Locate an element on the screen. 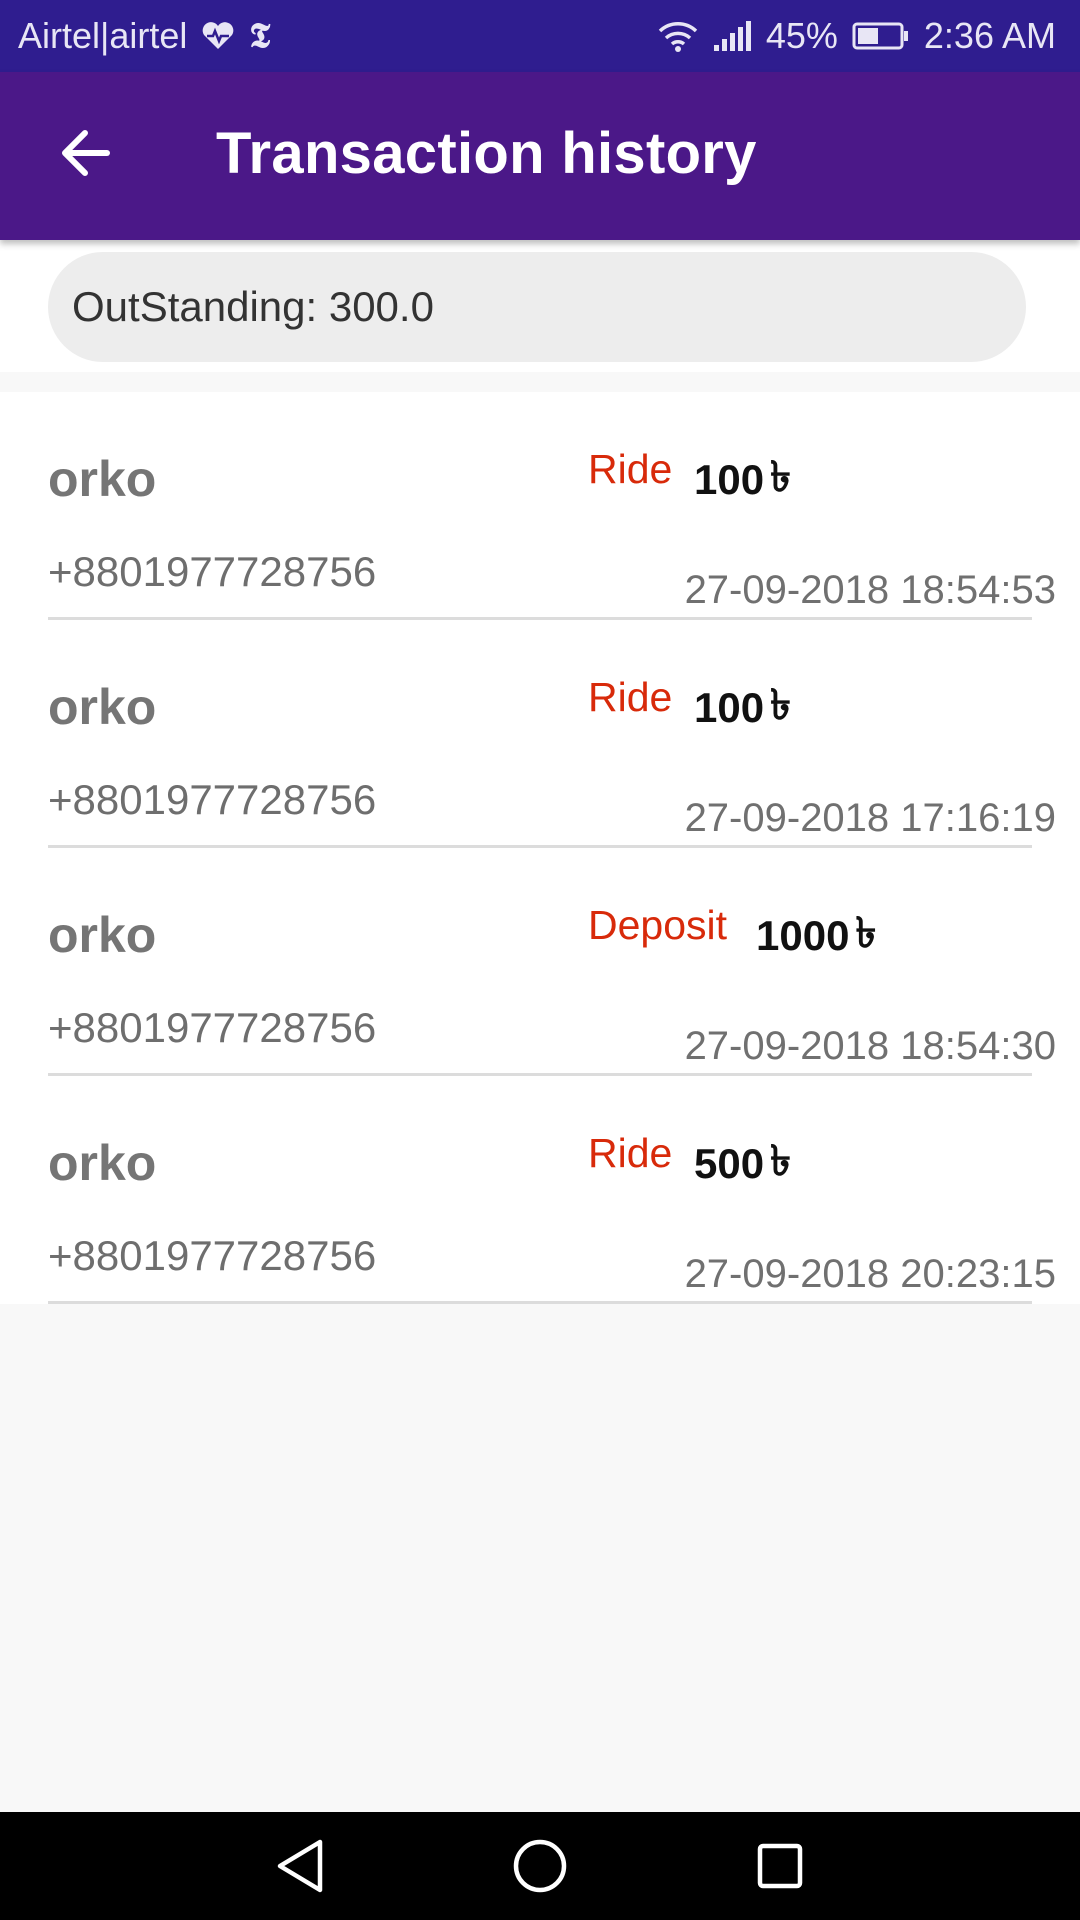  battery-percent: 45% is located at coordinates (801, 35).